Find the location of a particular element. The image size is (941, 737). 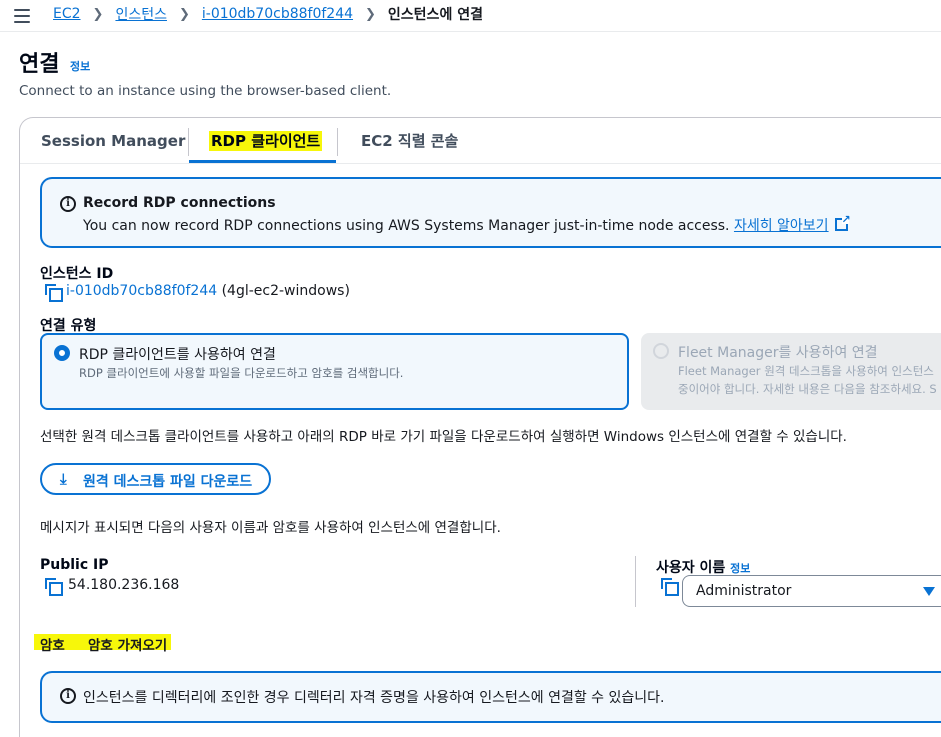

instance-name: (4gl-ec2-windows) is located at coordinates (285, 291).